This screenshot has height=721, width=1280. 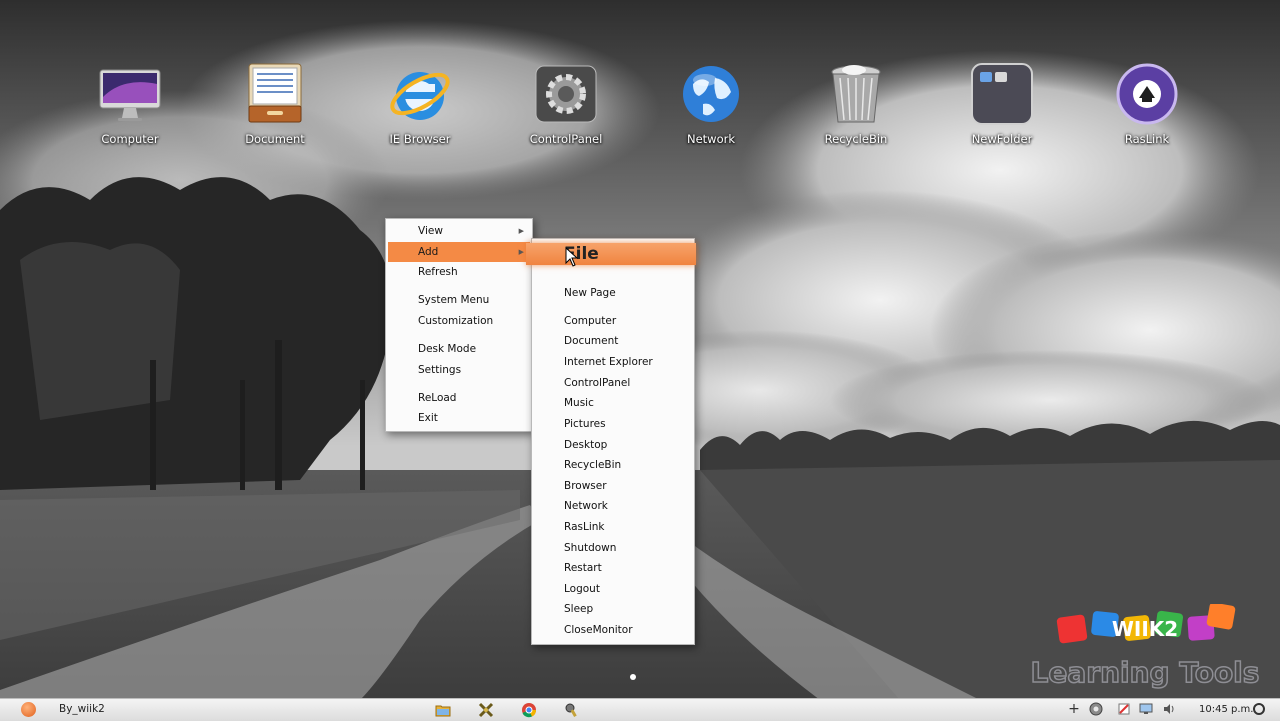 I want to click on submenu-item-internet-explorer: Internet Explorer, so click(x=613, y=362).